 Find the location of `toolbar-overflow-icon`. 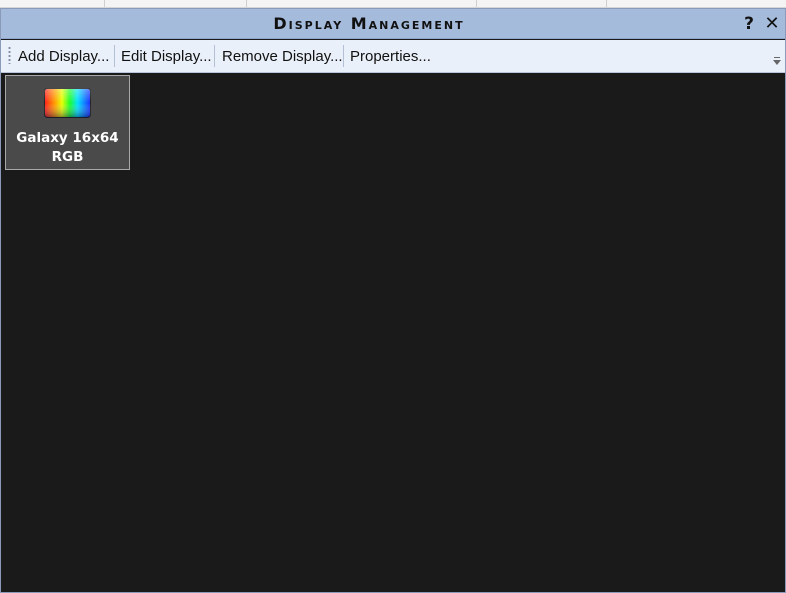

toolbar-overflow-icon is located at coordinates (777, 63).